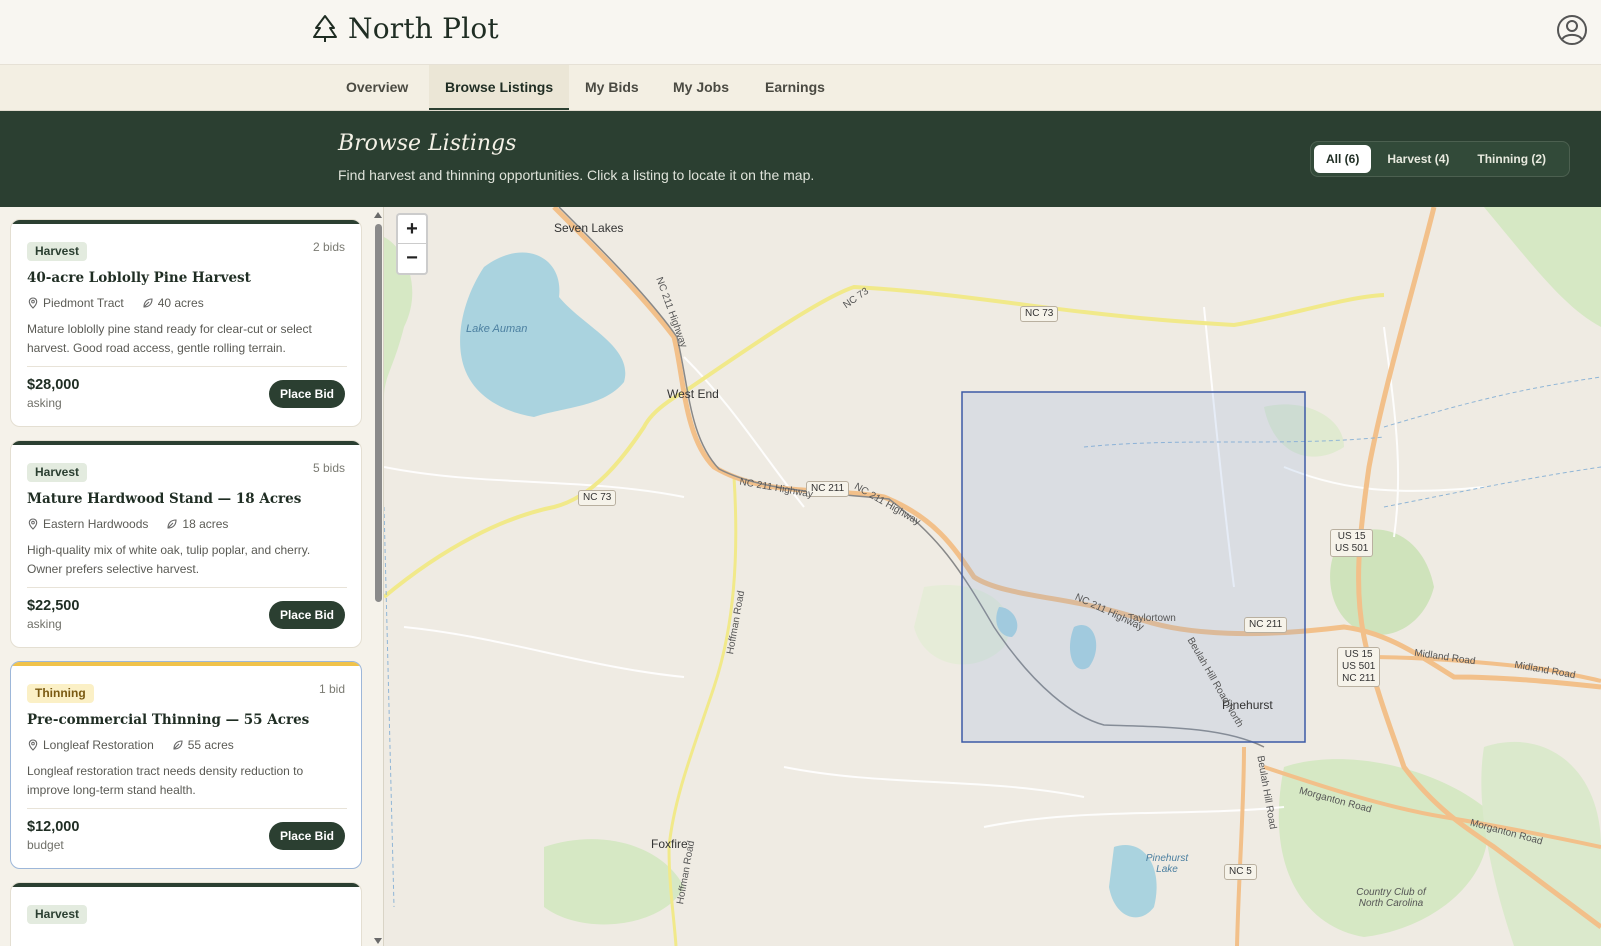 The image size is (1601, 946). Describe the element at coordinates (1511, 159) in the screenshot. I see `filter-thinning: Thinning (2)` at that location.